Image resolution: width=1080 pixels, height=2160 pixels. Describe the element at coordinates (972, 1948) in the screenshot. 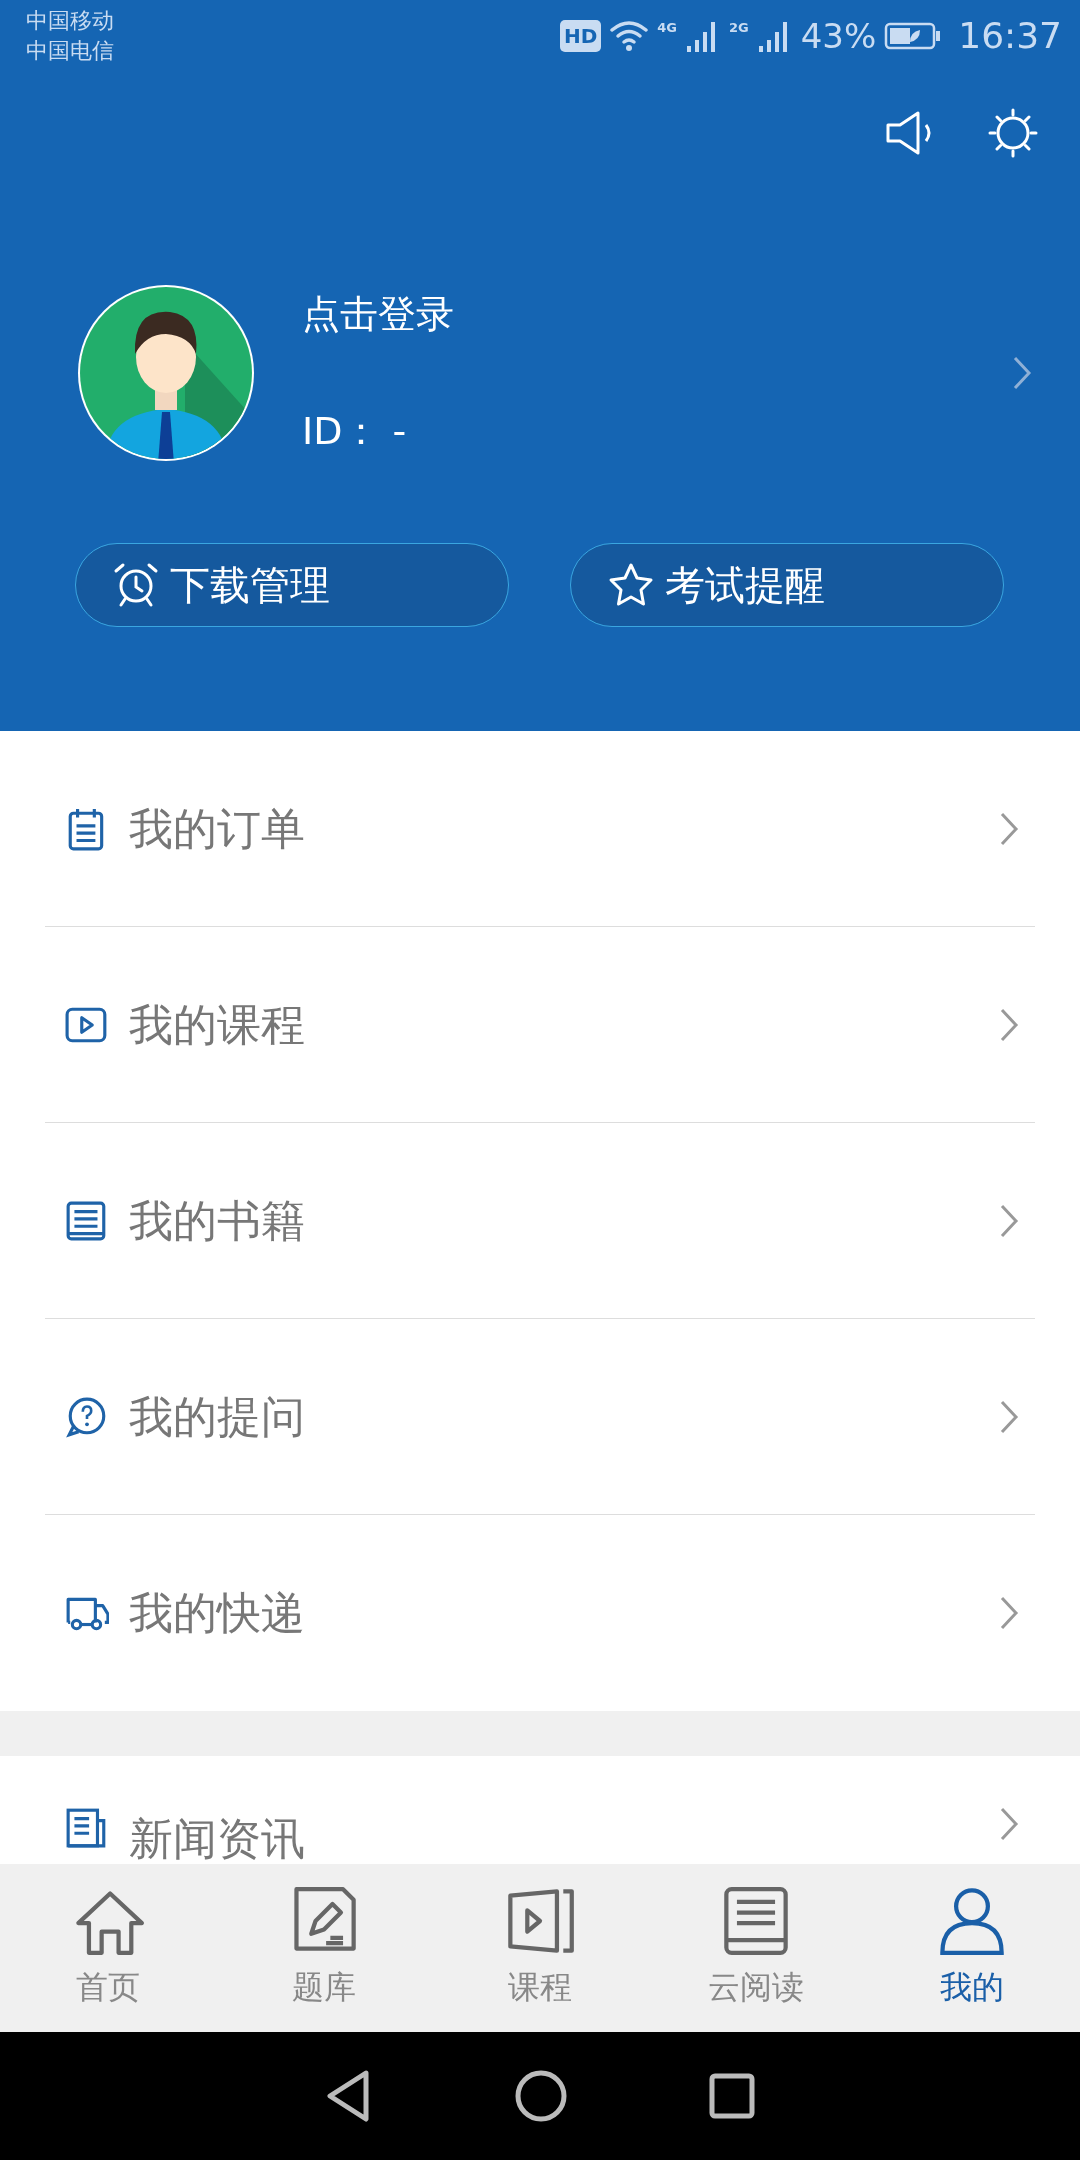

I see `tab: 我的` at that location.